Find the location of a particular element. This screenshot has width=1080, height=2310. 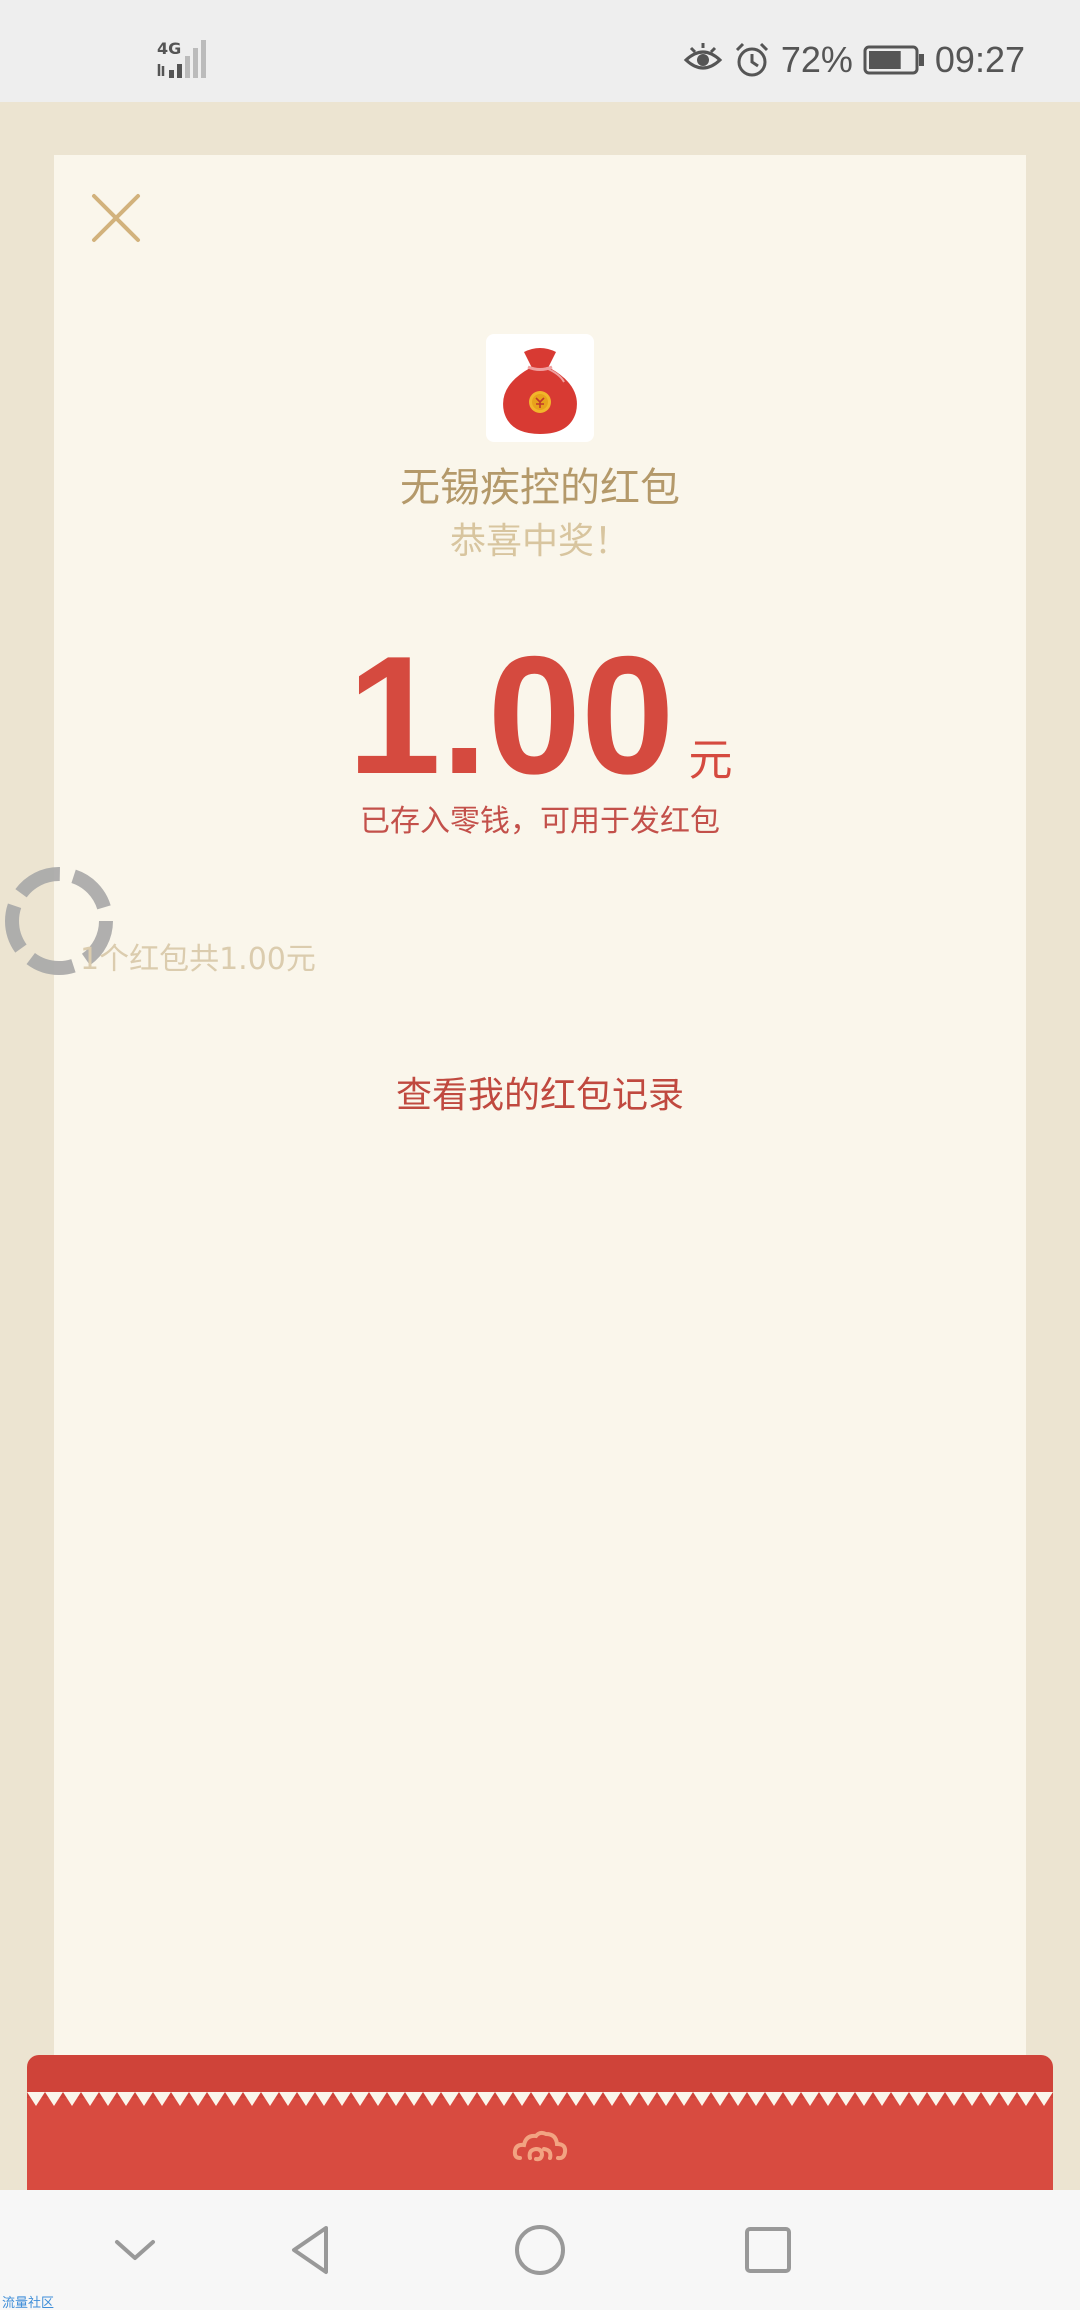

battery-percent: 72% is located at coordinates (816, 59).